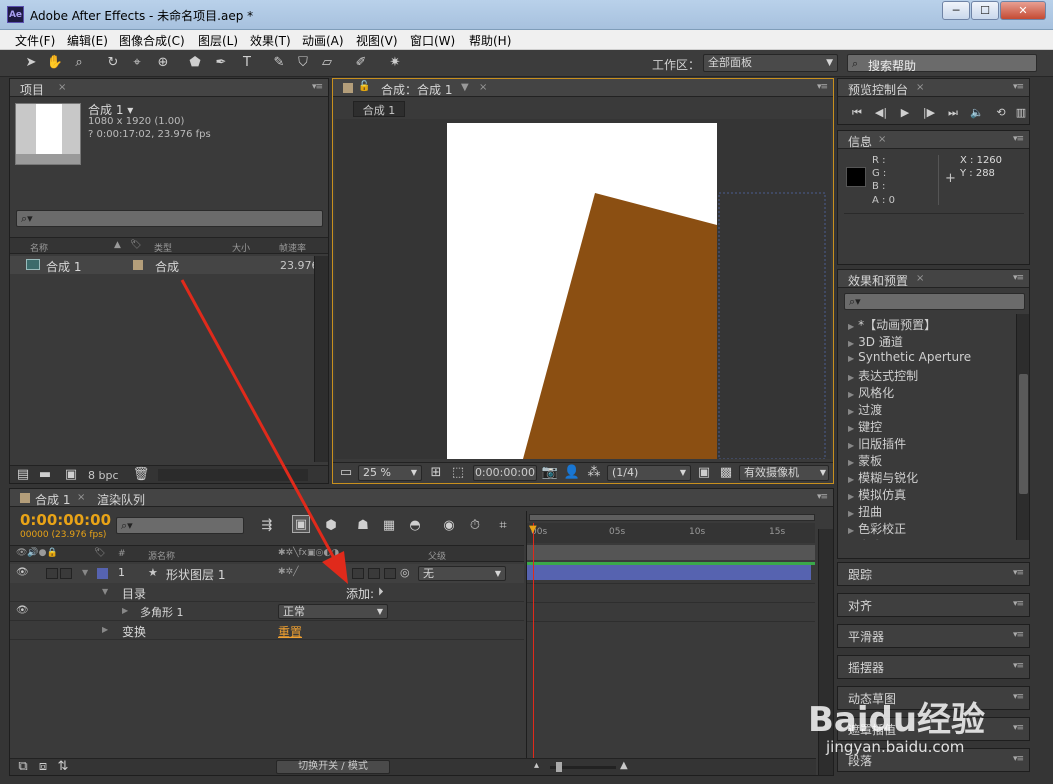  What do you see at coordinates (475, 526) in the screenshot?
I see `auto-keyframe-icon: ⏱` at bounding box center [475, 526].